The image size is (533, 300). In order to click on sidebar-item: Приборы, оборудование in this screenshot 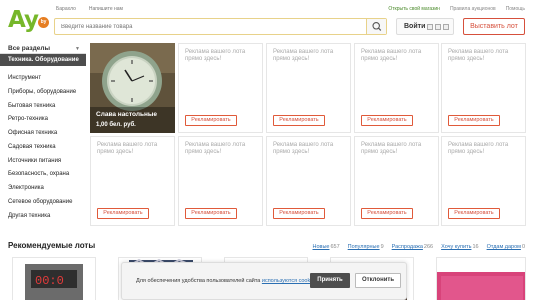, I will do `click(43, 93)`.